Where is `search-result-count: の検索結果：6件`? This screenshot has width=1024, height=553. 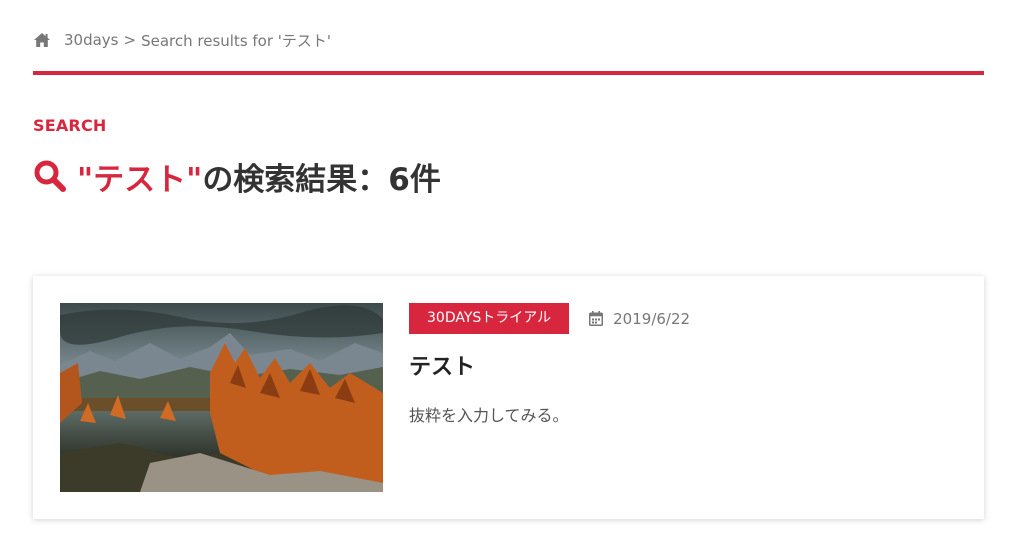 search-result-count: の検索結果：6件 is located at coordinates (321, 179).